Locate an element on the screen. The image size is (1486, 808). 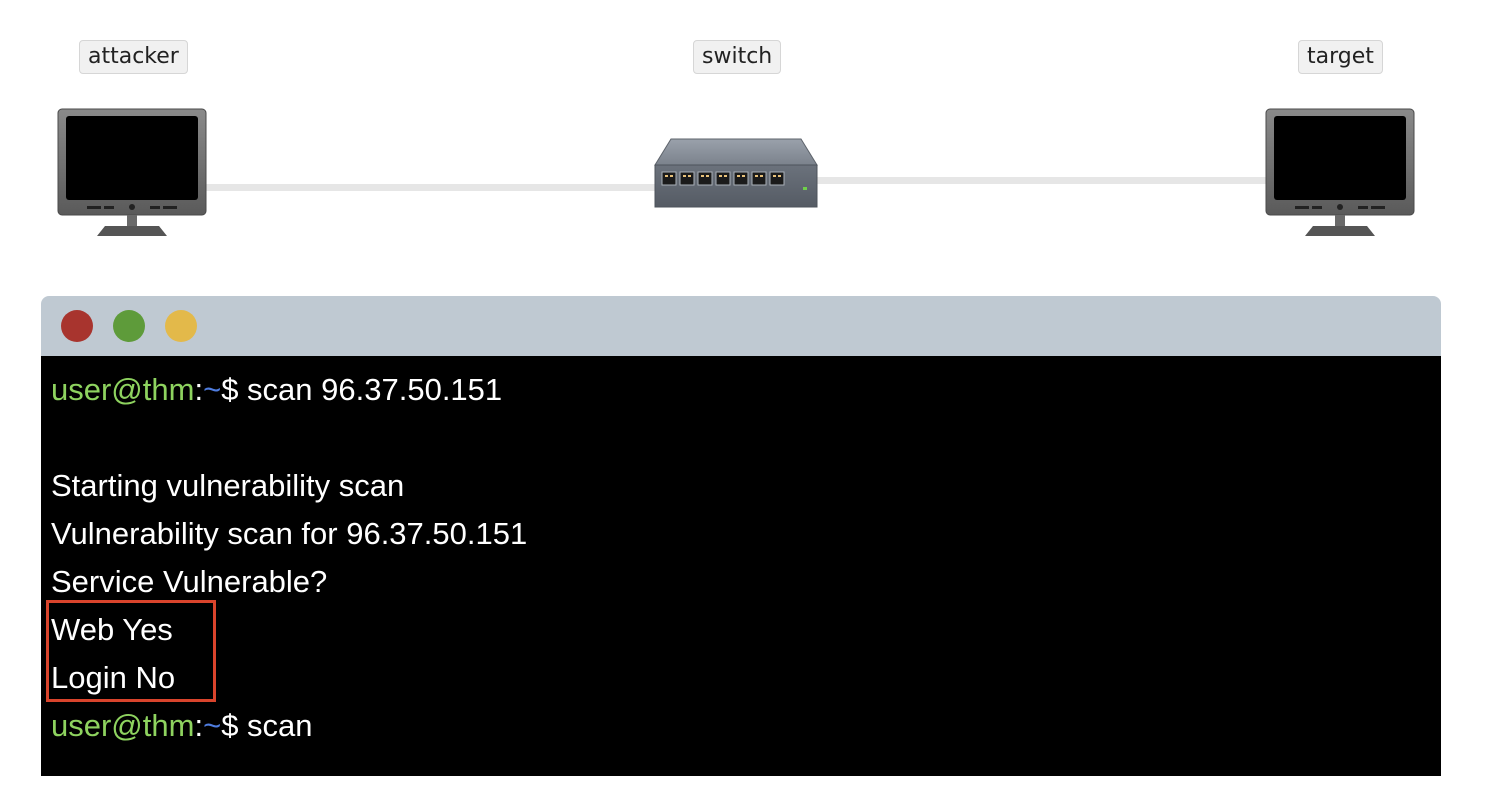
terminal-titlebar is located at coordinates (741, 326).